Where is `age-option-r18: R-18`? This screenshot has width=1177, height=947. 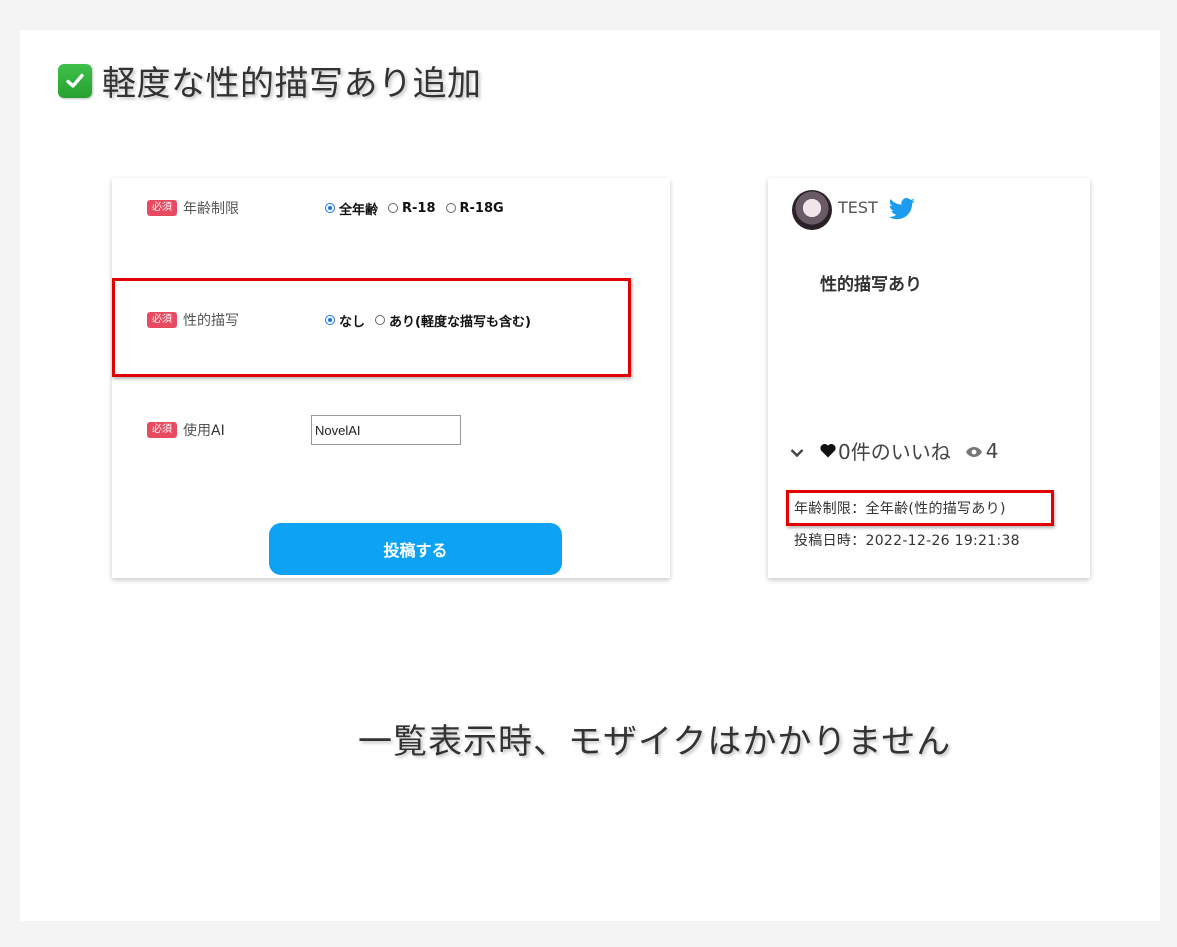 age-option-r18: R-18 is located at coordinates (412, 208).